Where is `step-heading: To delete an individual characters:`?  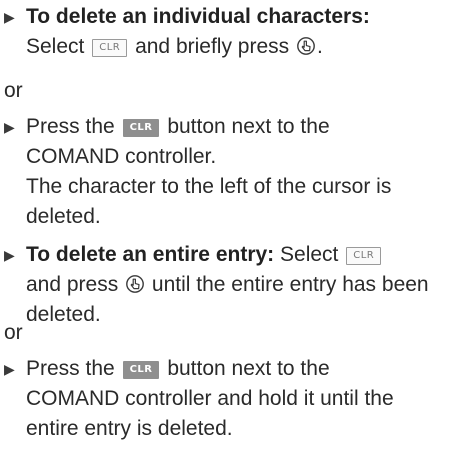 step-heading: To delete an individual characters: is located at coordinates (198, 16).